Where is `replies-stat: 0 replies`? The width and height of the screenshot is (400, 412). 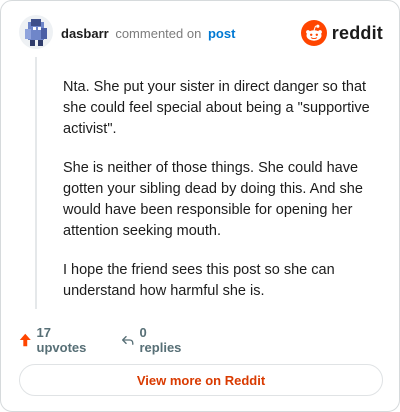
replies-stat: 0 replies is located at coordinates (152, 340).